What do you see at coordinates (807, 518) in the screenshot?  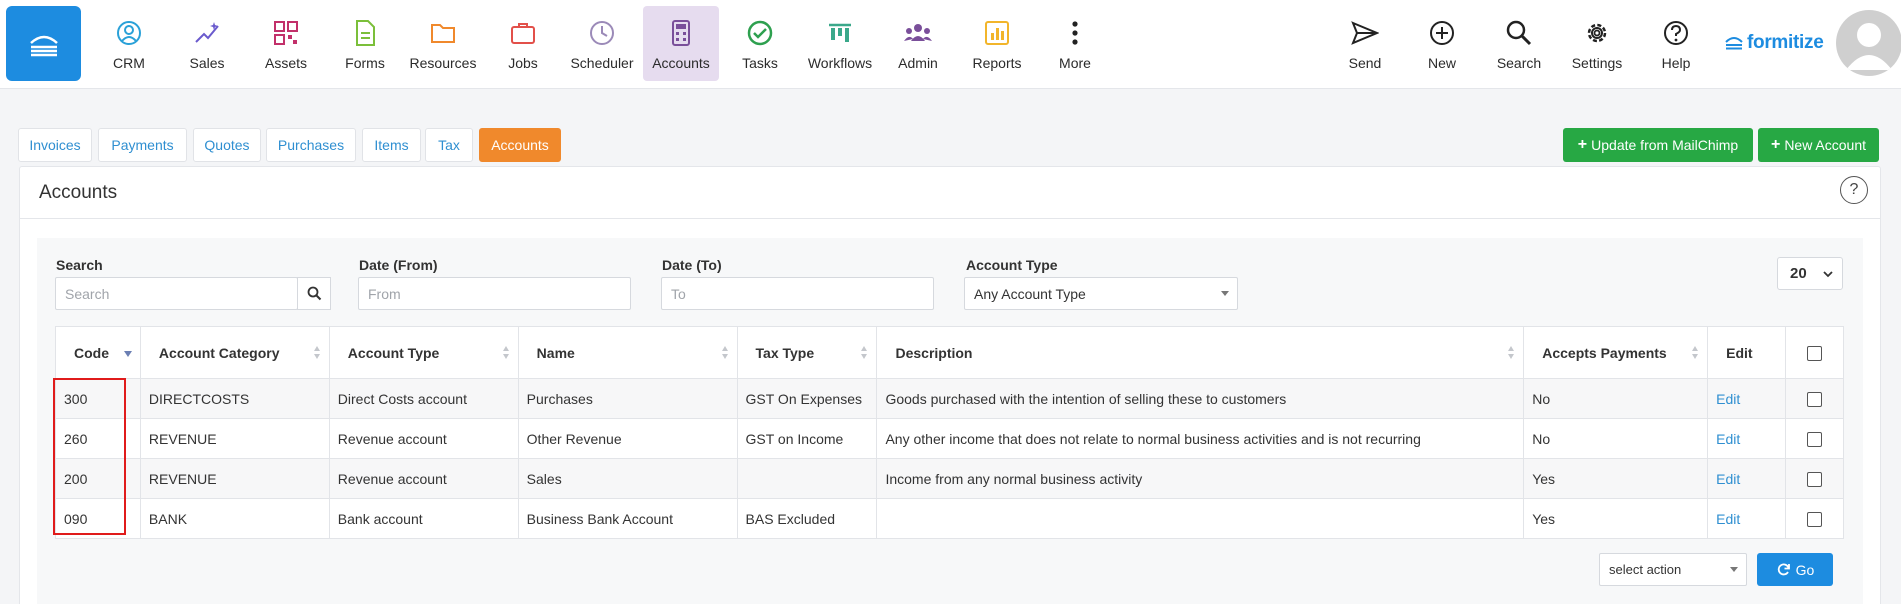 I see `cell-tax: BAS Excluded` at bounding box center [807, 518].